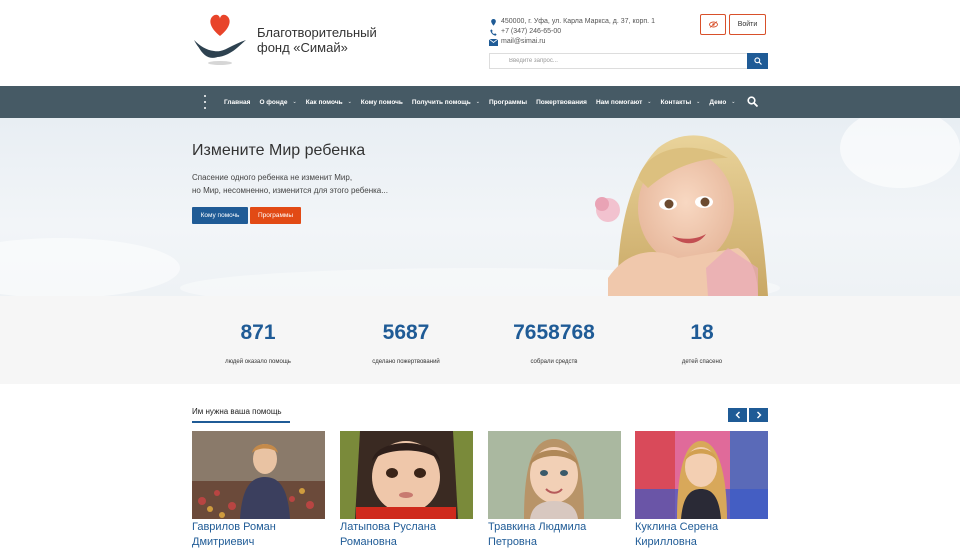 This screenshot has height=550, width=960. I want to click on child-card: Латыпова Руслана Романовна, so click(406, 490).